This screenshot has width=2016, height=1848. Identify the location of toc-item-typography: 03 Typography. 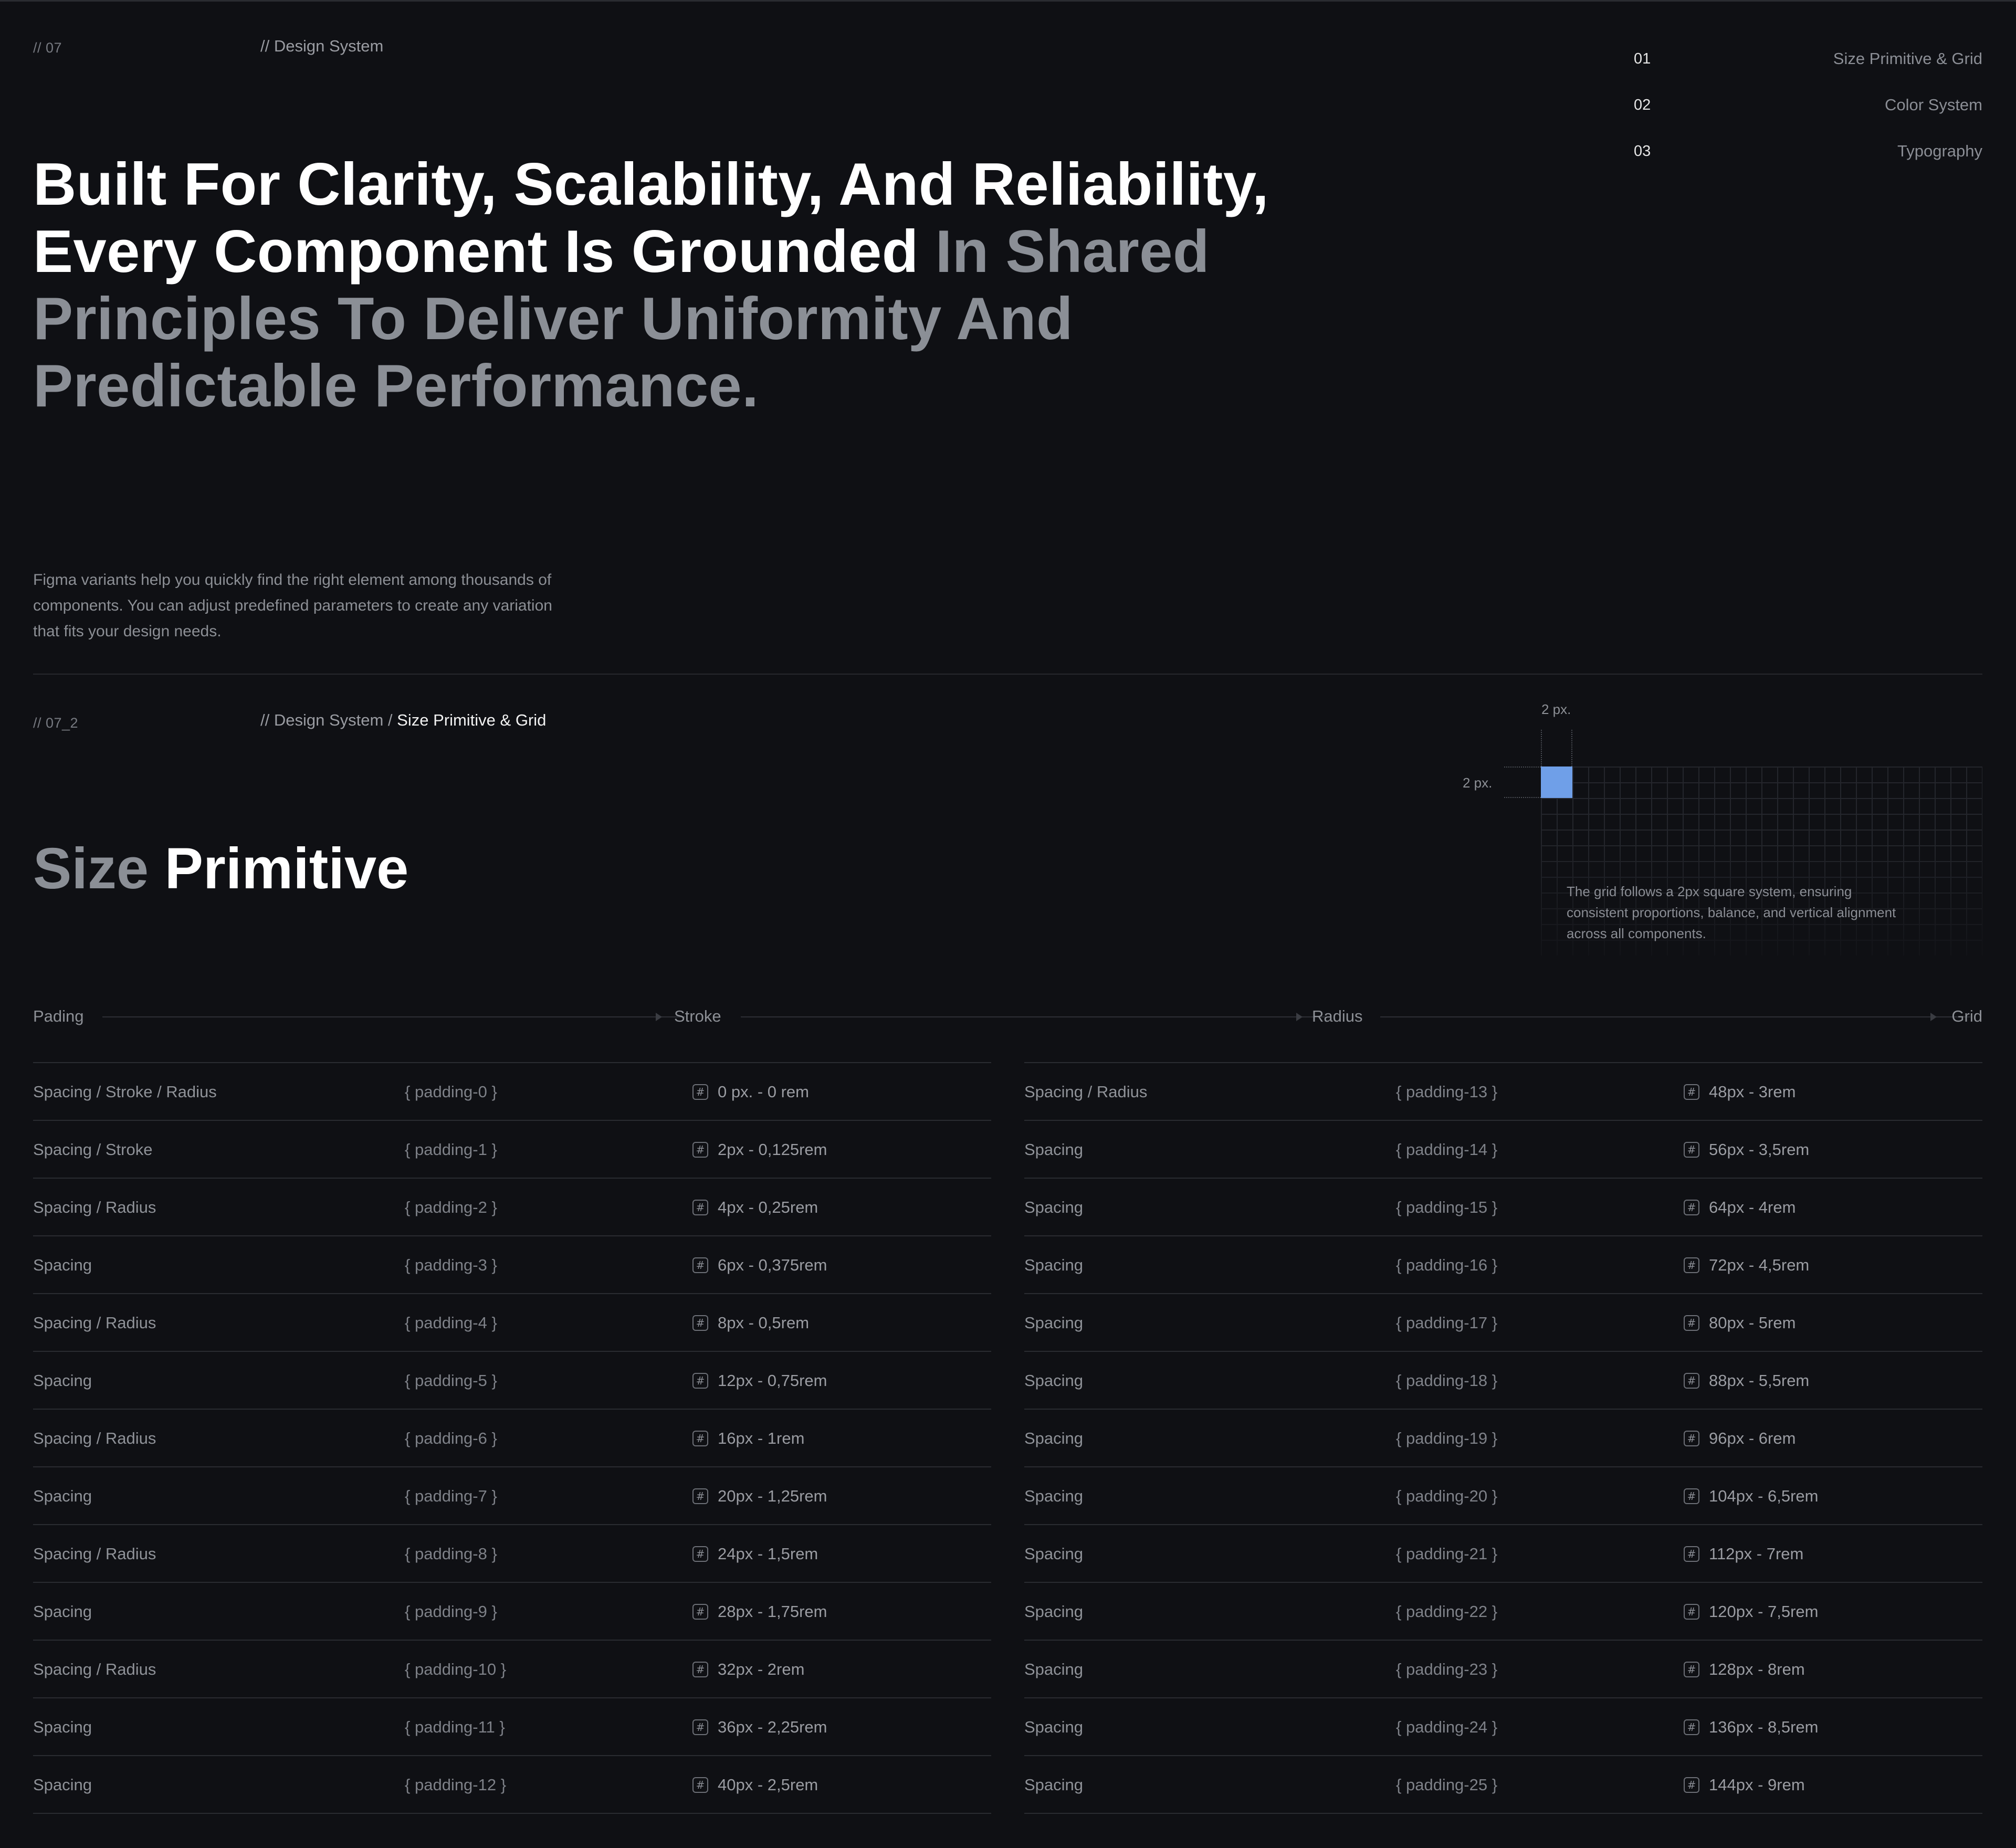
(1808, 151).